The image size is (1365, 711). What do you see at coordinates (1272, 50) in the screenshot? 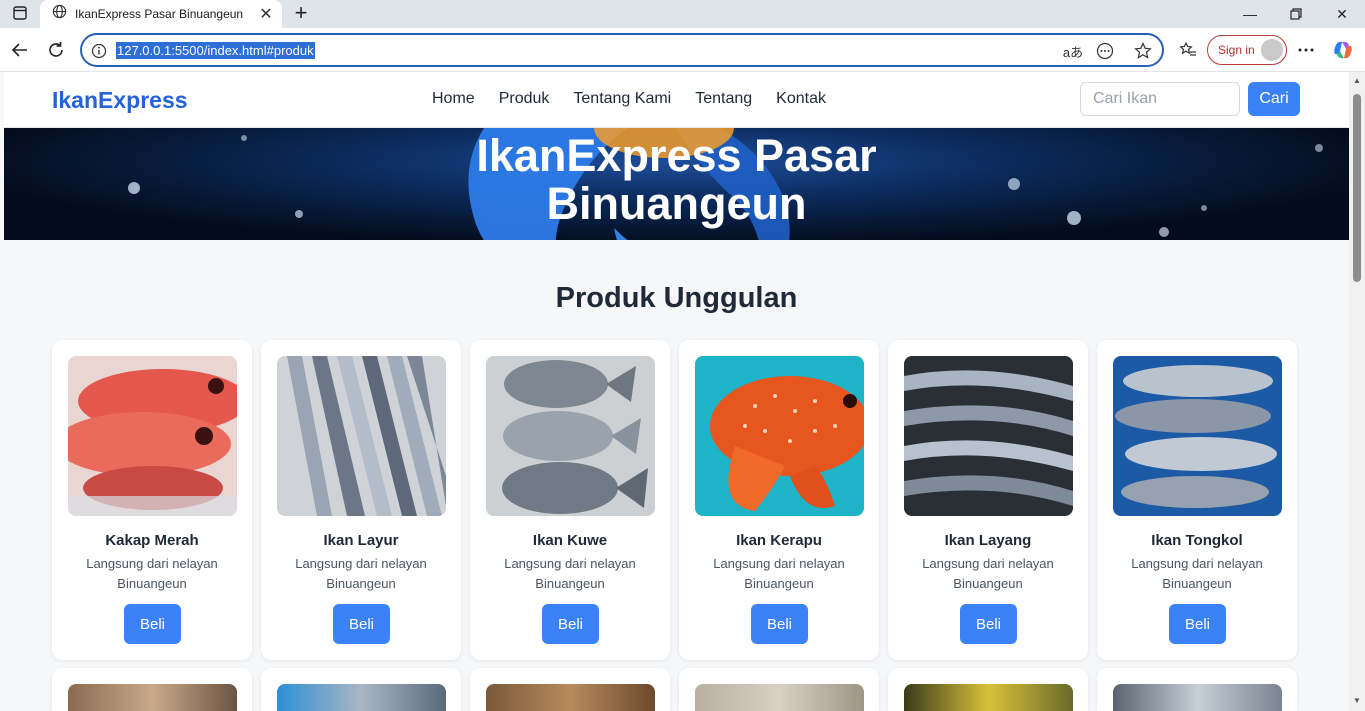
I see `avatar` at bounding box center [1272, 50].